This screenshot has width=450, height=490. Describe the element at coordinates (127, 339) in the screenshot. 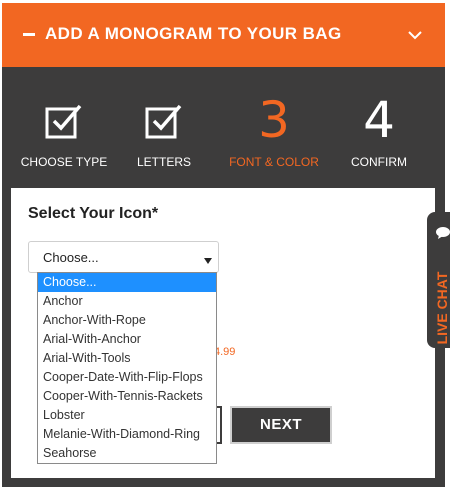

I see `dropdown-option: Arial-With-Anchor` at that location.